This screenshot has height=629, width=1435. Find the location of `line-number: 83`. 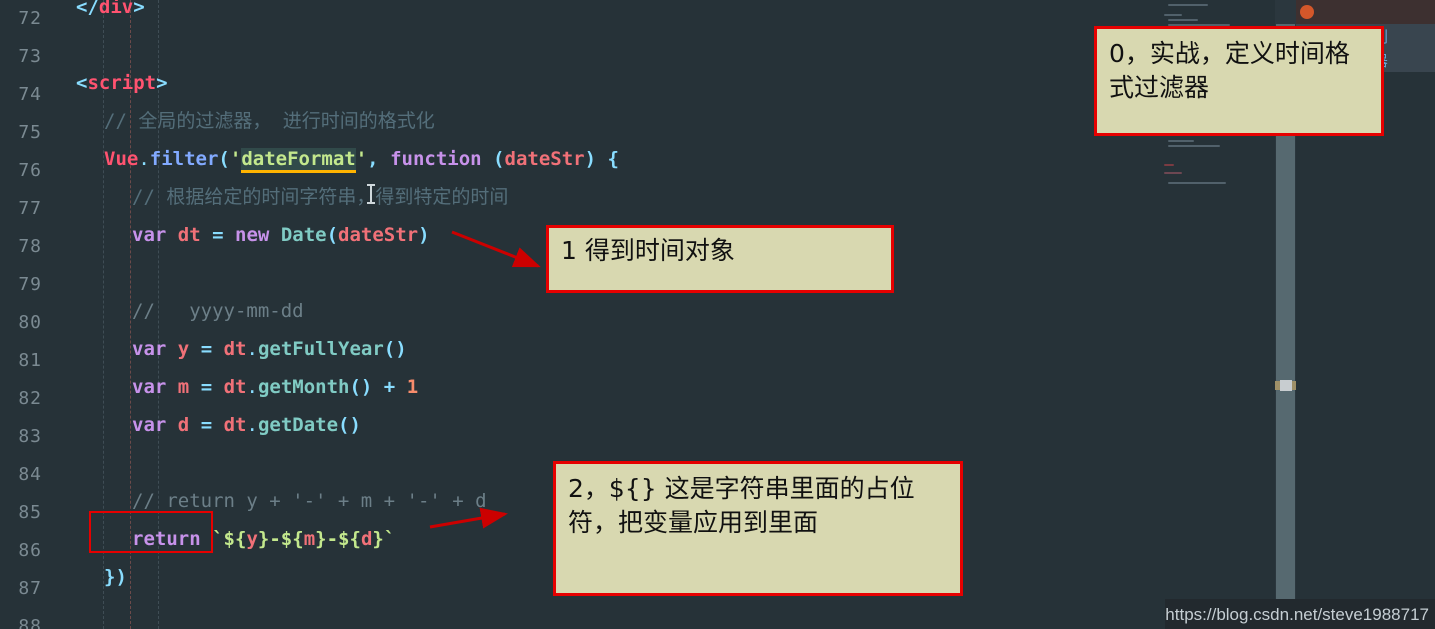

line-number: 83 is located at coordinates (30, 436).